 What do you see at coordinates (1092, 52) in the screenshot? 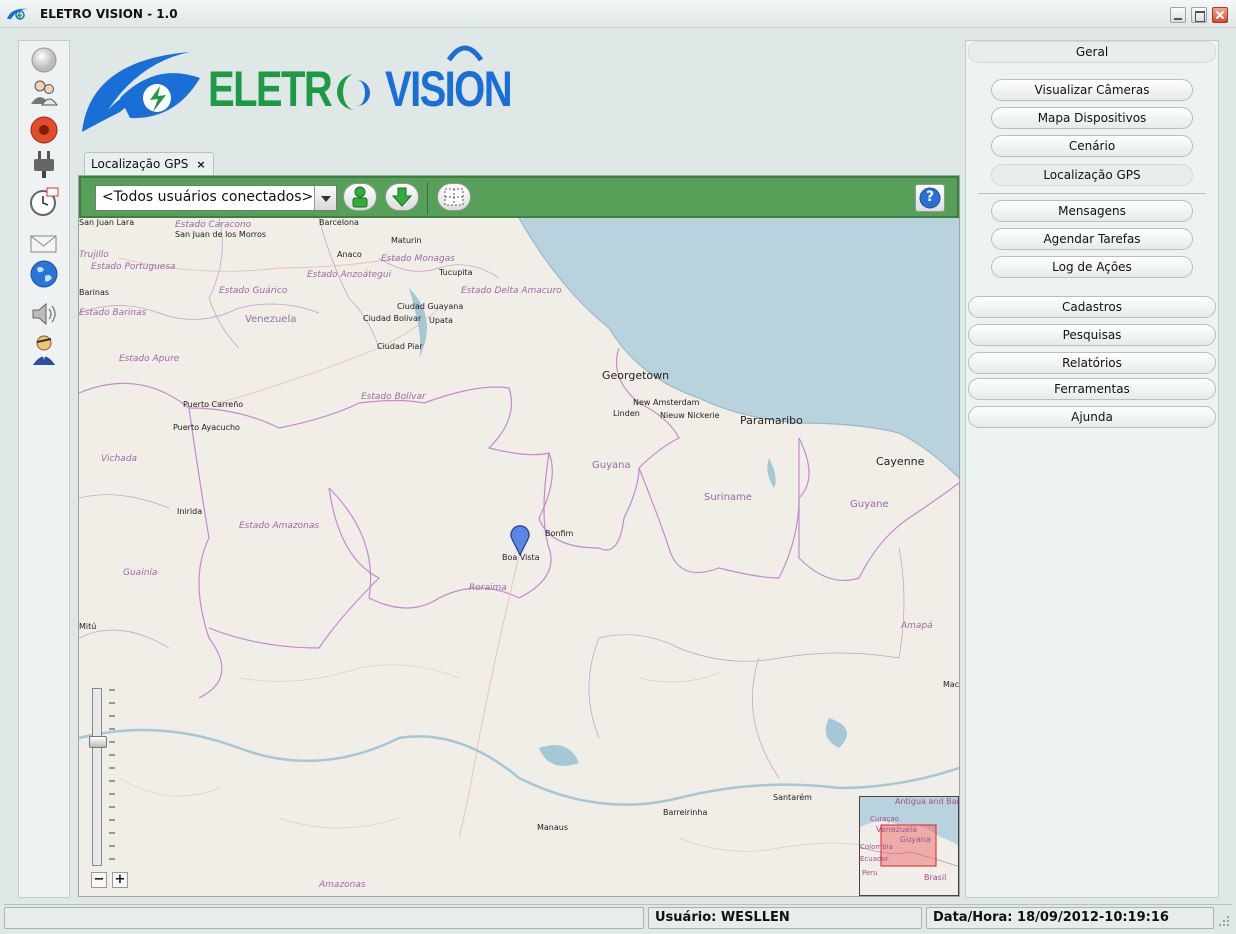
I see `nav-geral: Geral` at bounding box center [1092, 52].